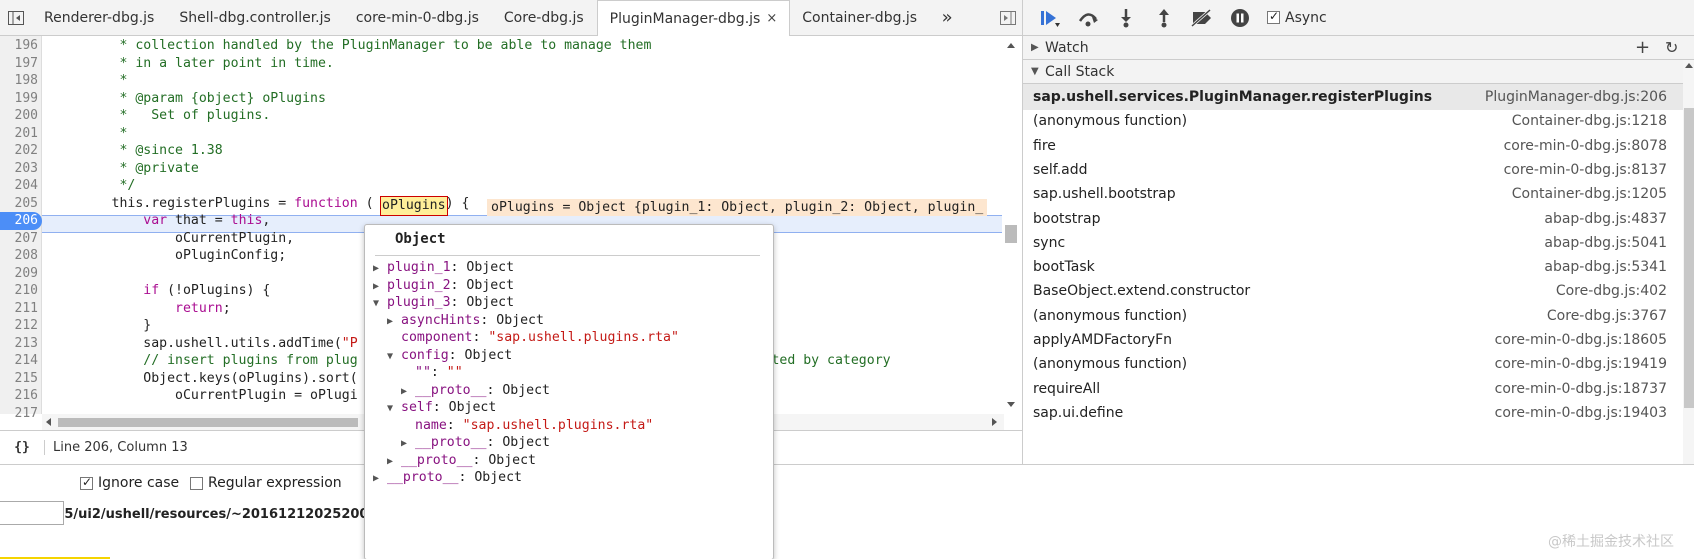 The width and height of the screenshot is (1694, 559). I want to click on editor-vertical-scrollbar, so click(1011, 226).